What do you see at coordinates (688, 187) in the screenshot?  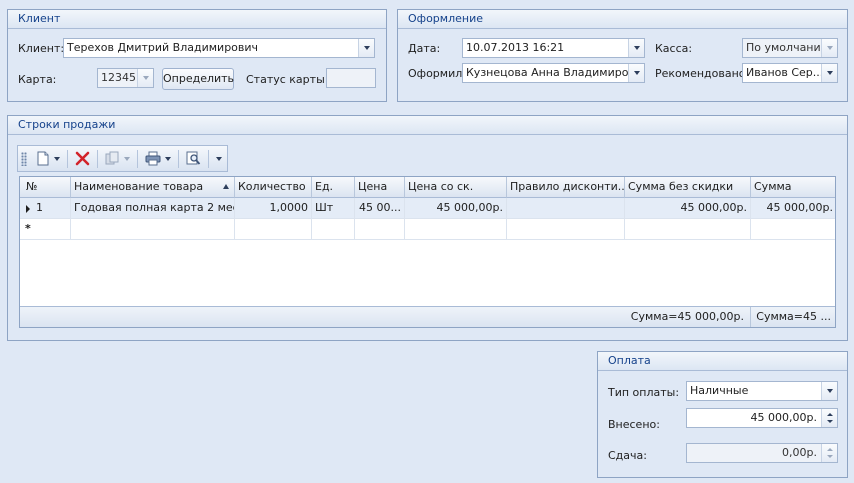 I see `column-header-sum-no-disc: Сумма без скидки` at bounding box center [688, 187].